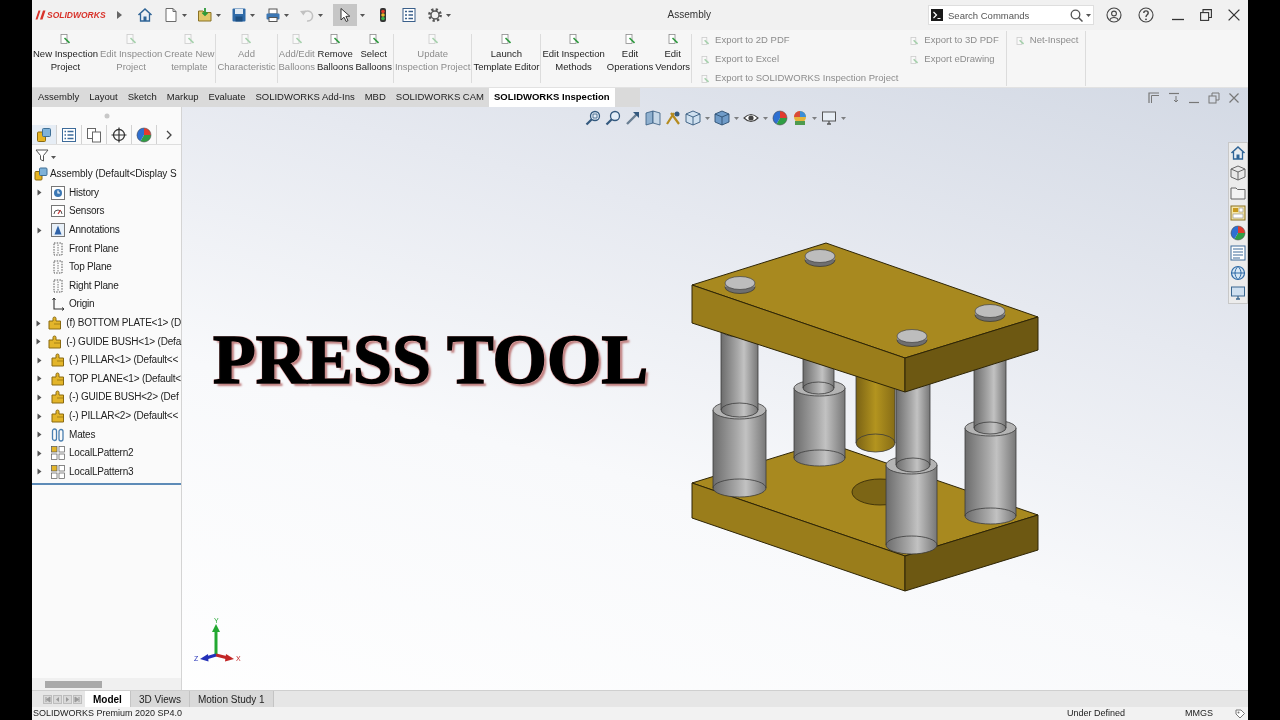 This screenshot has height=720, width=1280. Describe the element at coordinates (124, 397) in the screenshot. I see `tree-item: (-) GUIDE BUSH<2> (Def` at that location.